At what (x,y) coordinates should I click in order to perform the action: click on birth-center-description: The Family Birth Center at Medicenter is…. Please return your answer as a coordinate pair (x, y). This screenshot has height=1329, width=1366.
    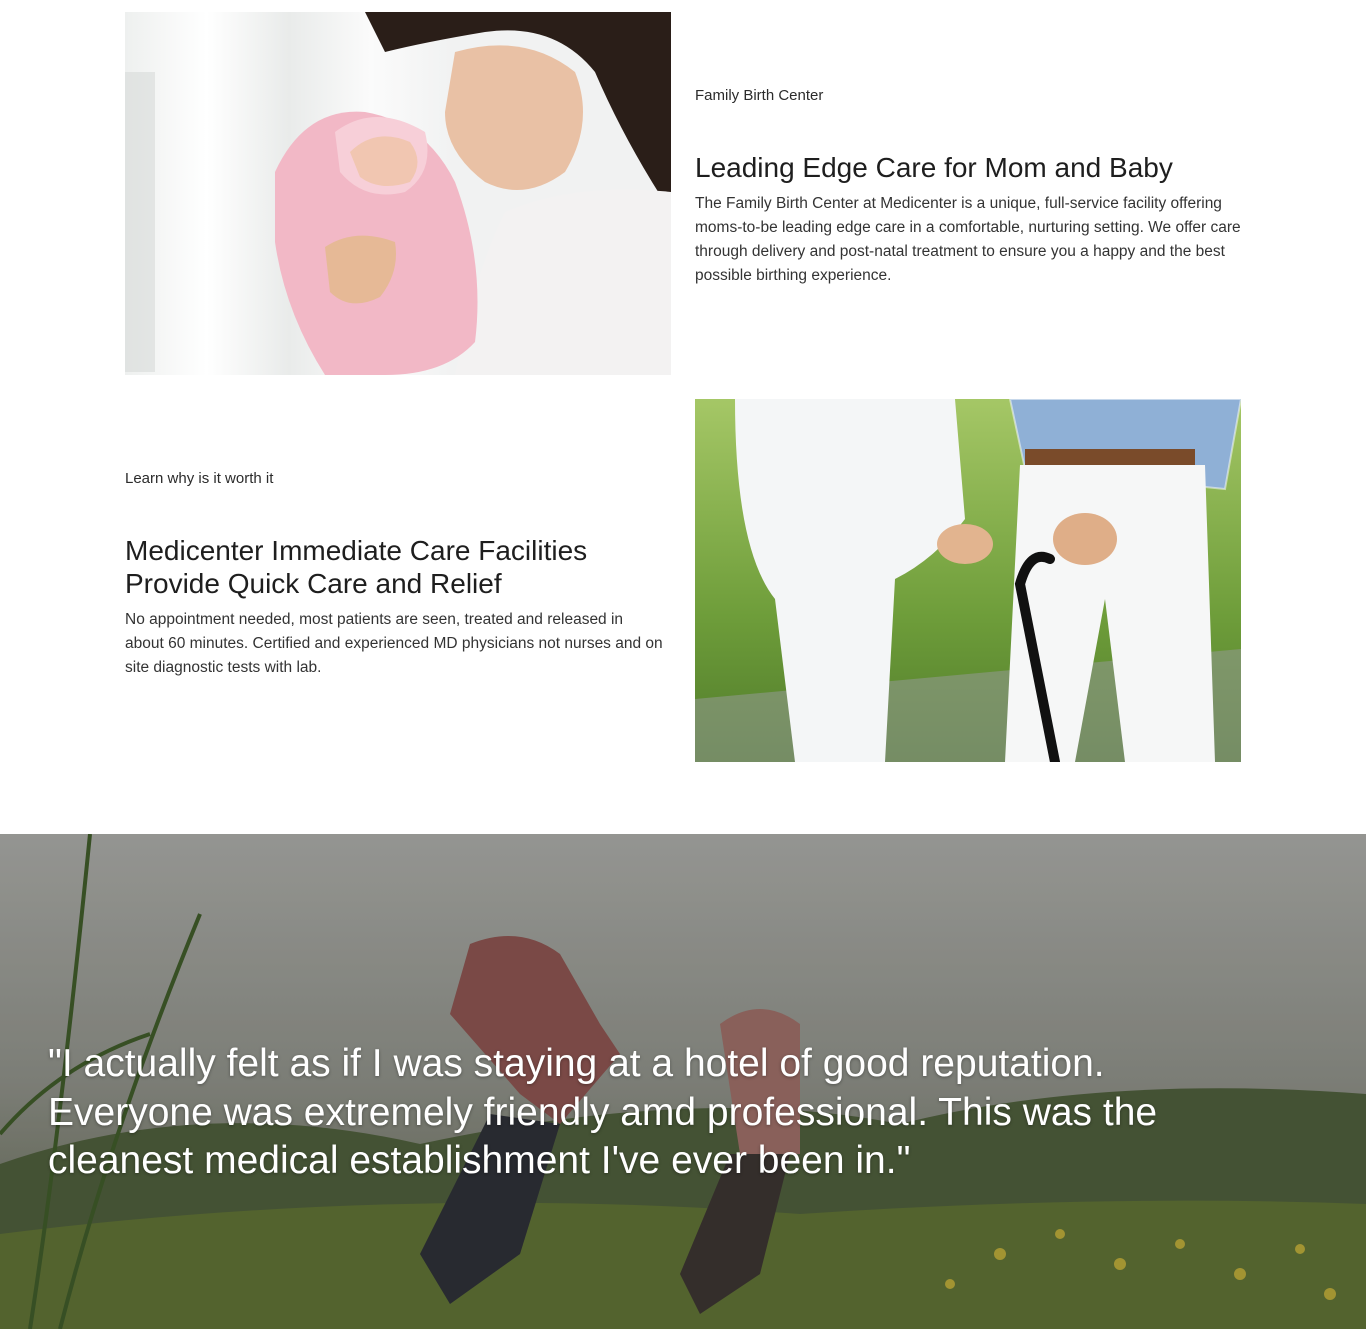
    Looking at the image, I should click on (968, 239).